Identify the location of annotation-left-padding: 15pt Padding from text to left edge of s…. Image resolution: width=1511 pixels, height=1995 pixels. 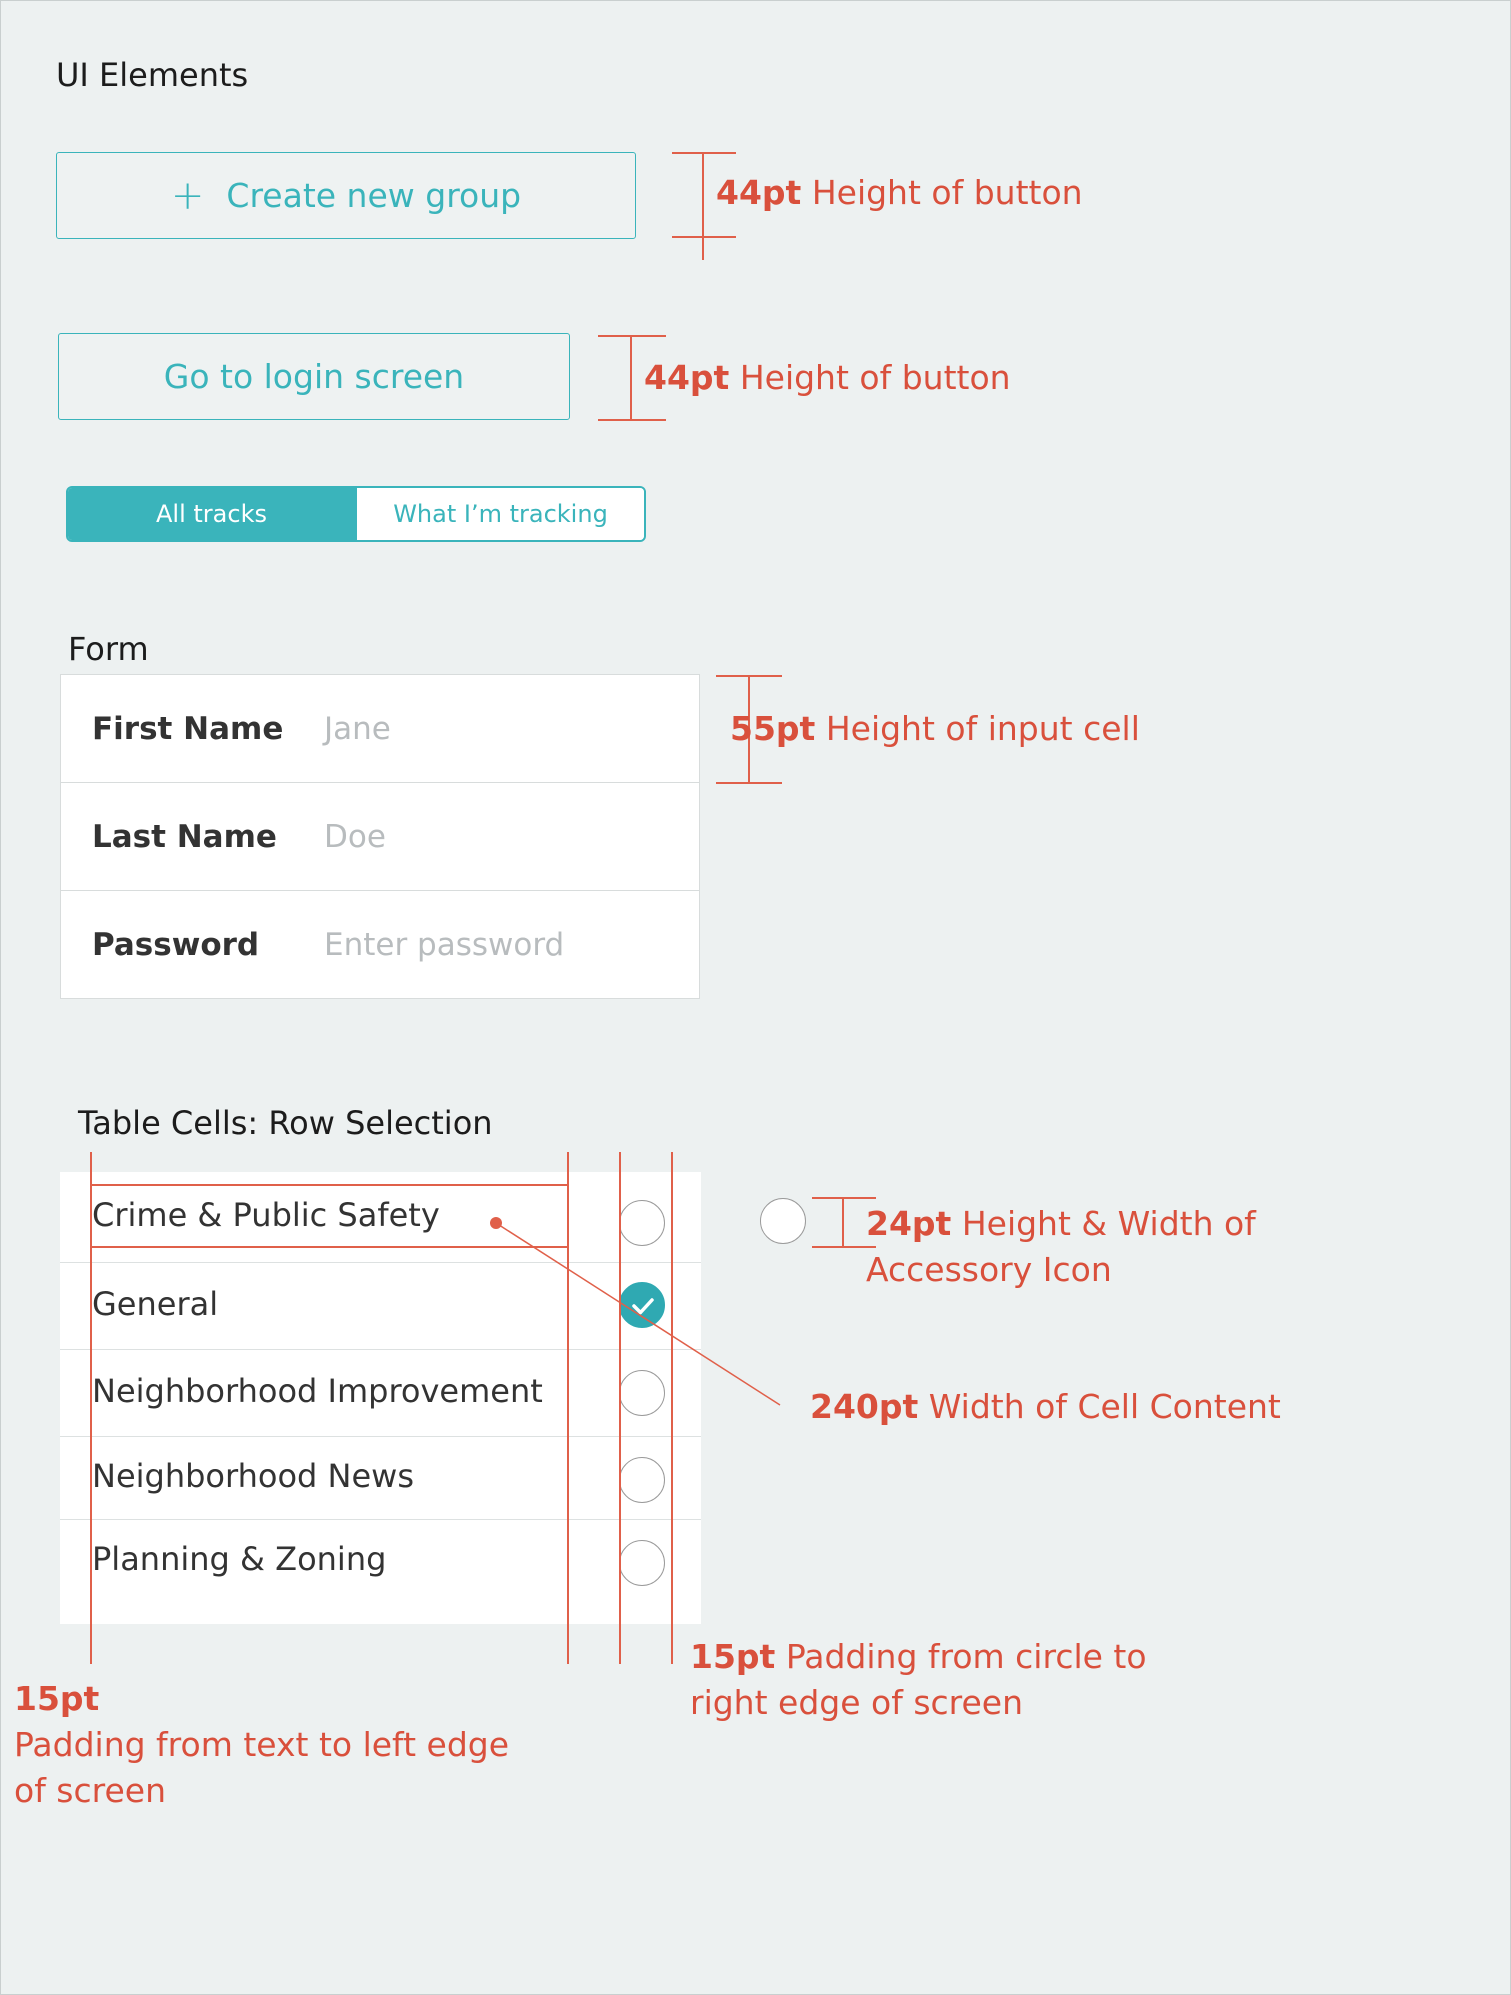
(262, 1744).